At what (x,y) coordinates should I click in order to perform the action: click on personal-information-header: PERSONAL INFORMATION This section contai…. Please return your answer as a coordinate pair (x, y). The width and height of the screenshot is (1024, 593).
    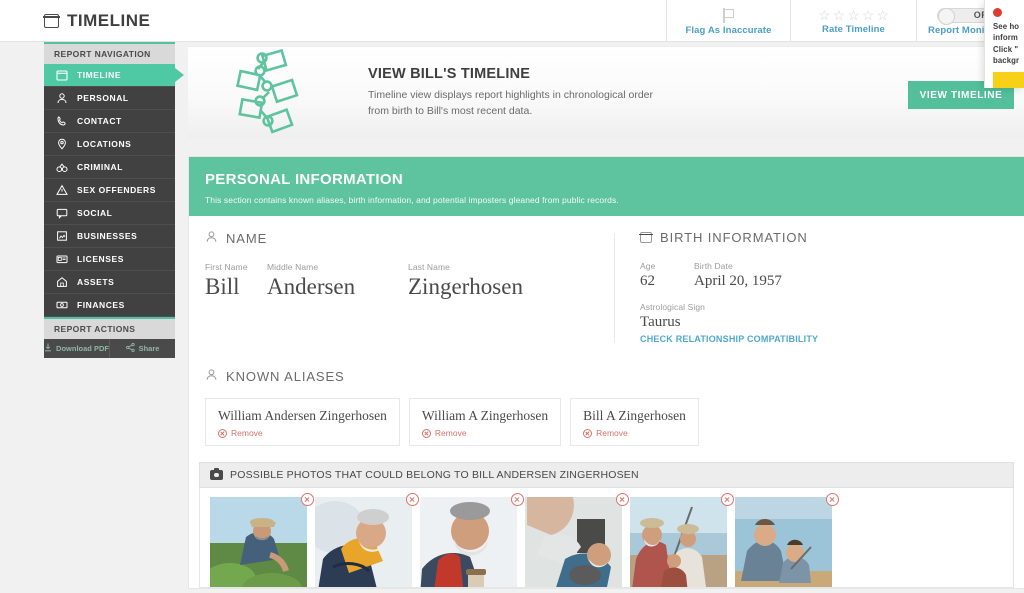
    Looking at the image, I should click on (606, 186).